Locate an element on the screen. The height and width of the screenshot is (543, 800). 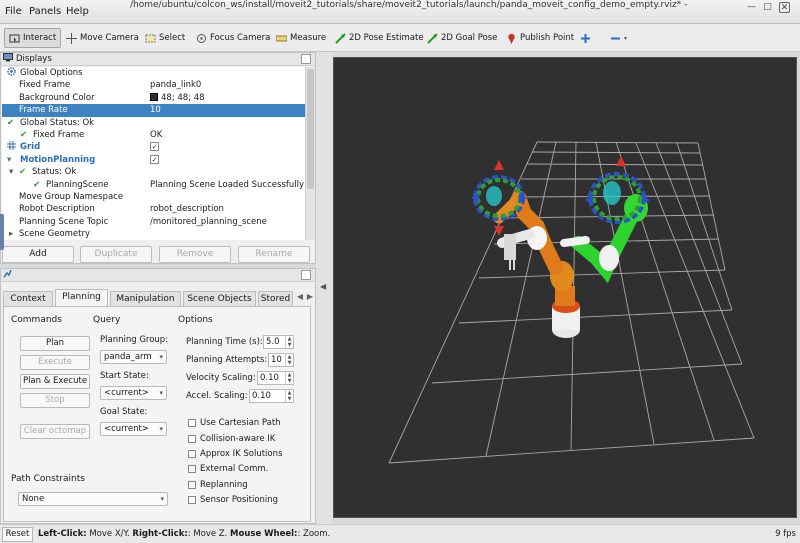
displays-title-bar: Displays is located at coordinates (158, 59).